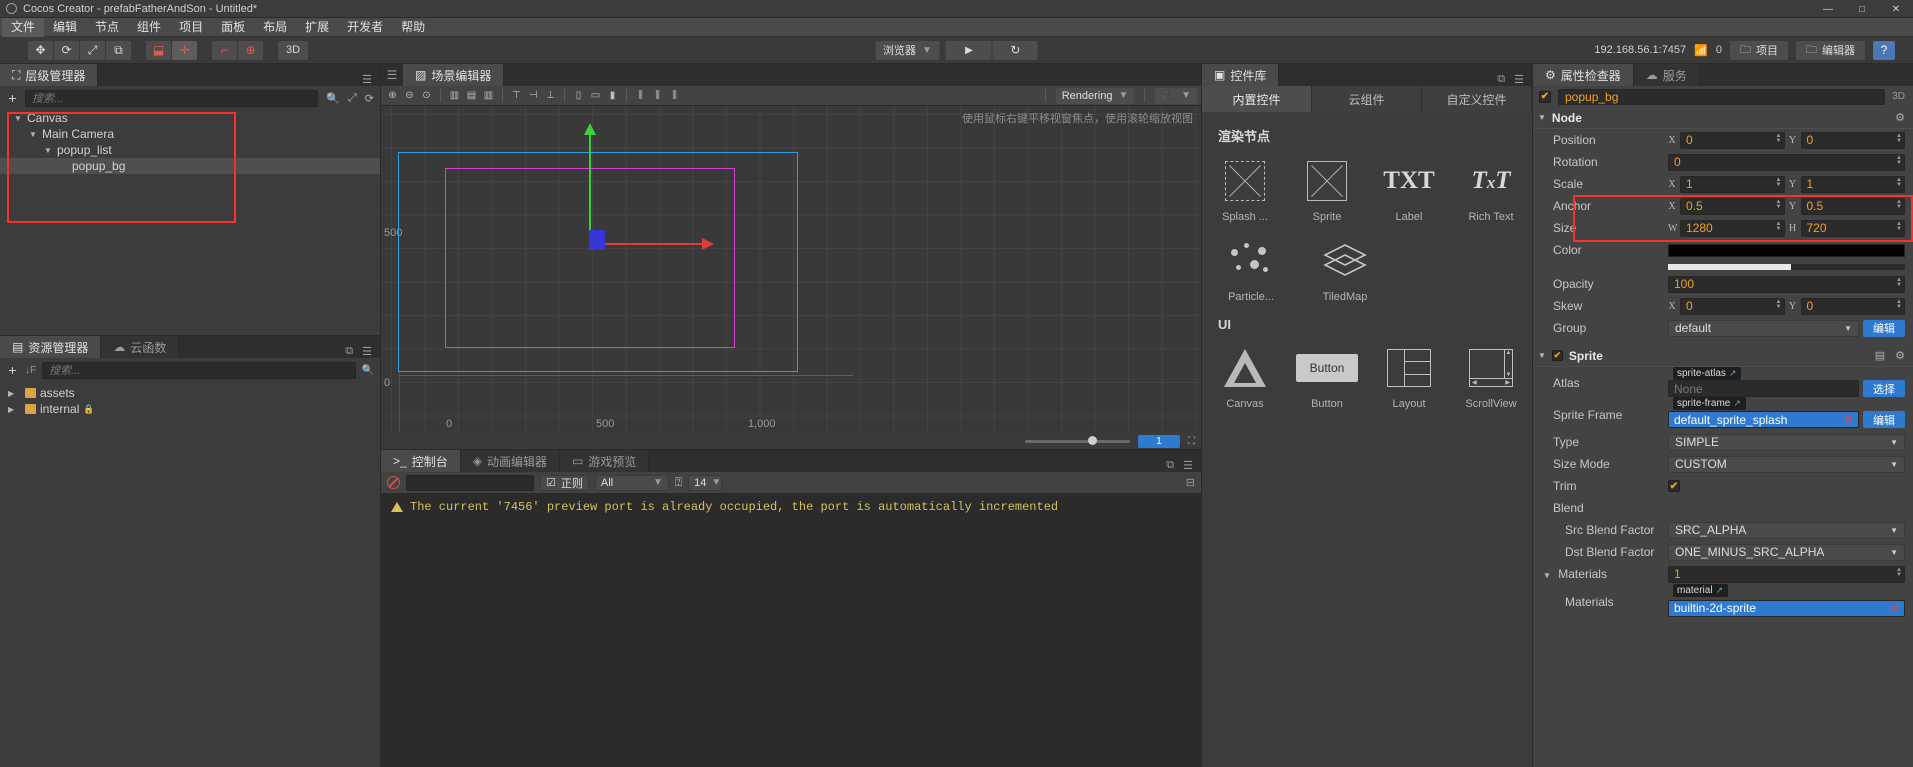 This screenshot has width=1913, height=767. Describe the element at coordinates (1327, 190) in the screenshot. I see `widget-item-sprite: Sprite` at that location.